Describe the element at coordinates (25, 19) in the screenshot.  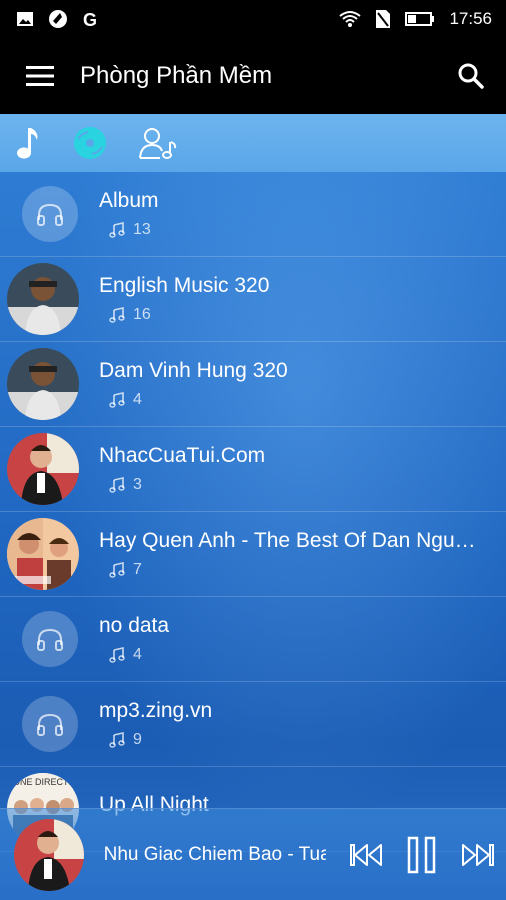
I see `image-icon` at that location.